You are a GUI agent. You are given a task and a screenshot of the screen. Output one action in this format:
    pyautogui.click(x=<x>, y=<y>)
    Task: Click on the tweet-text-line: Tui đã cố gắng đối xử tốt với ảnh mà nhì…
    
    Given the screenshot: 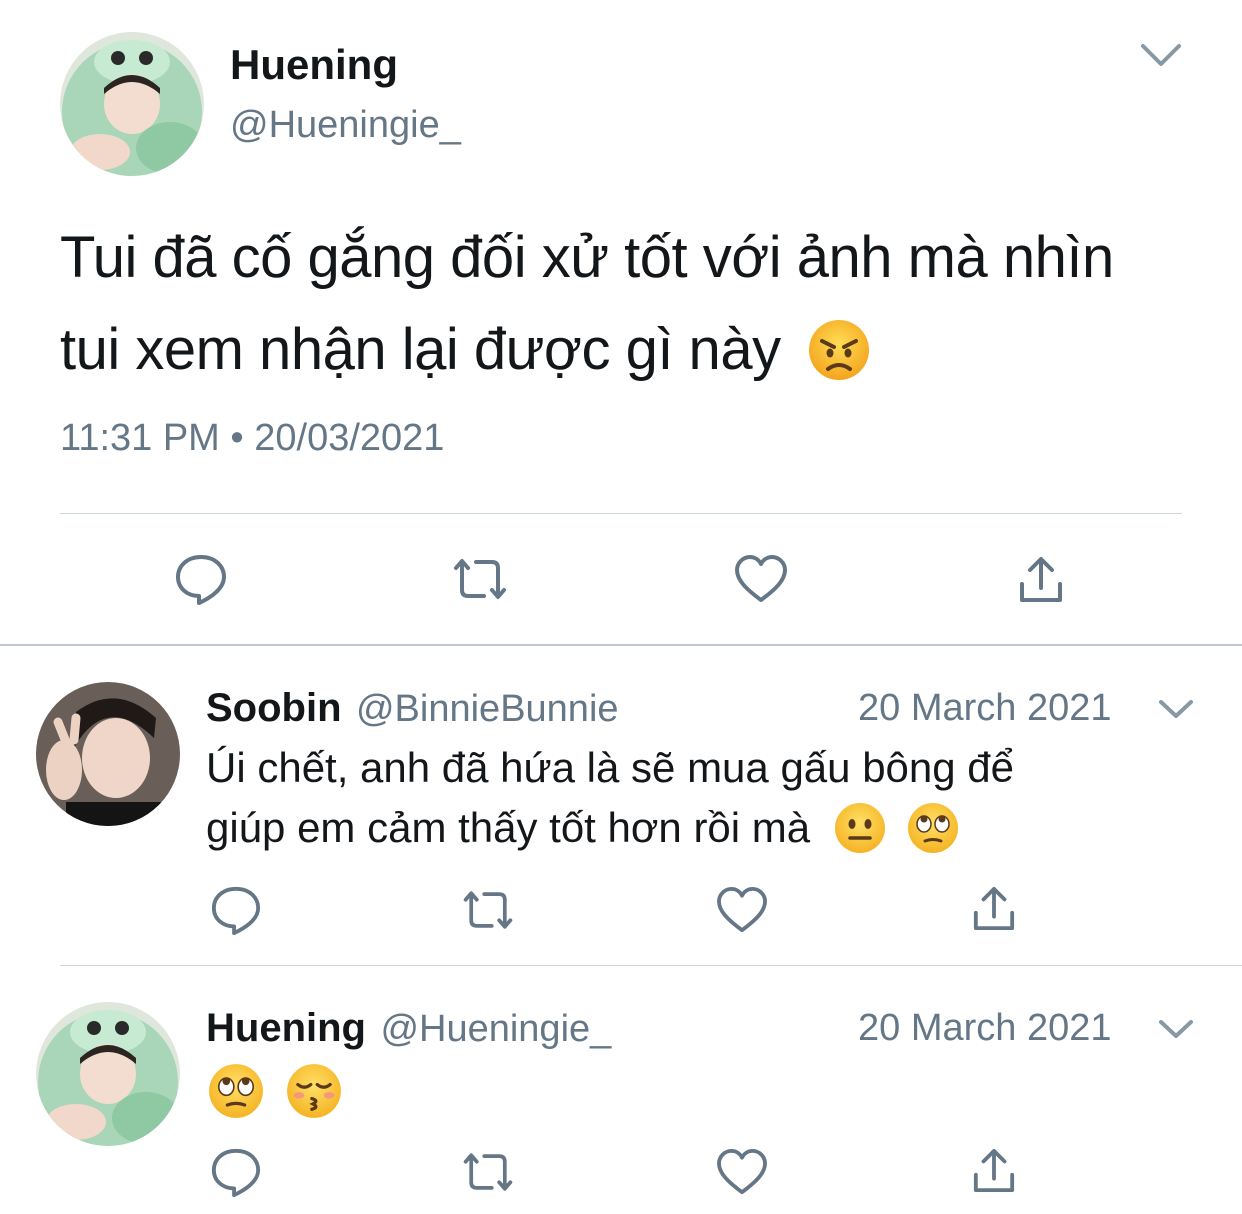 What is the action you would take?
    pyautogui.click(x=587, y=257)
    